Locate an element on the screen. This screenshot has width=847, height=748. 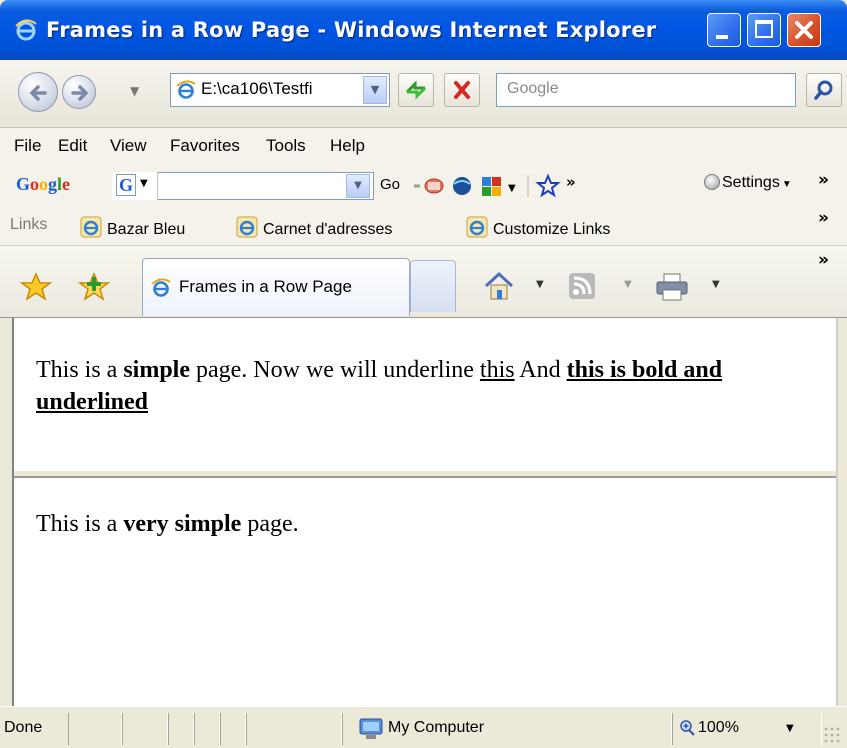
top-text-3: And is located at coordinates (540, 370).